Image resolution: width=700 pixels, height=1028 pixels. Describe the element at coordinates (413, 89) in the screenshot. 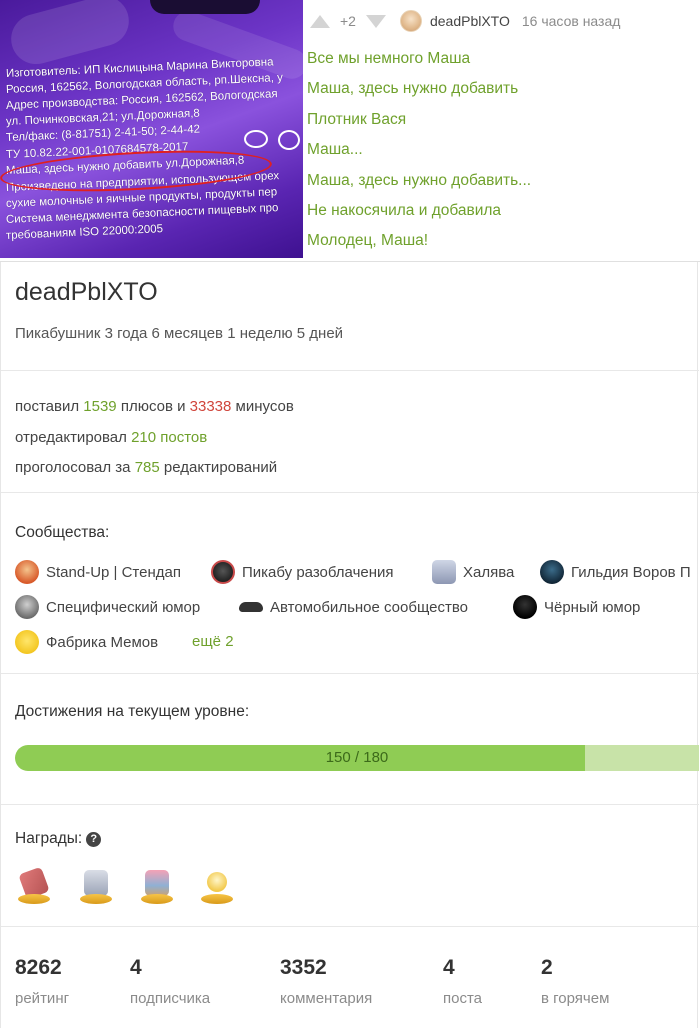

I see `comment-line: Маша, здесь нужно добавить` at that location.